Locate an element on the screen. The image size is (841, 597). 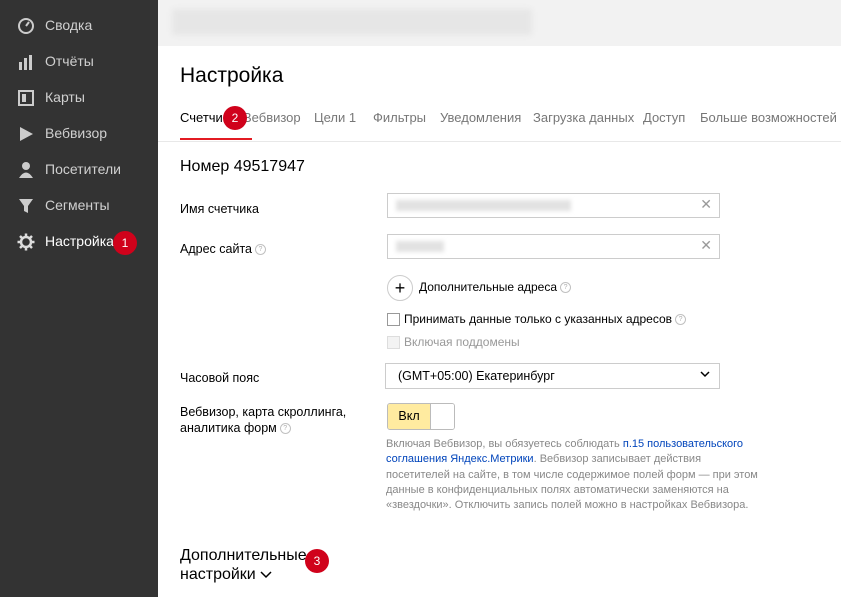
tabs-divider is located at coordinates (499, 141).